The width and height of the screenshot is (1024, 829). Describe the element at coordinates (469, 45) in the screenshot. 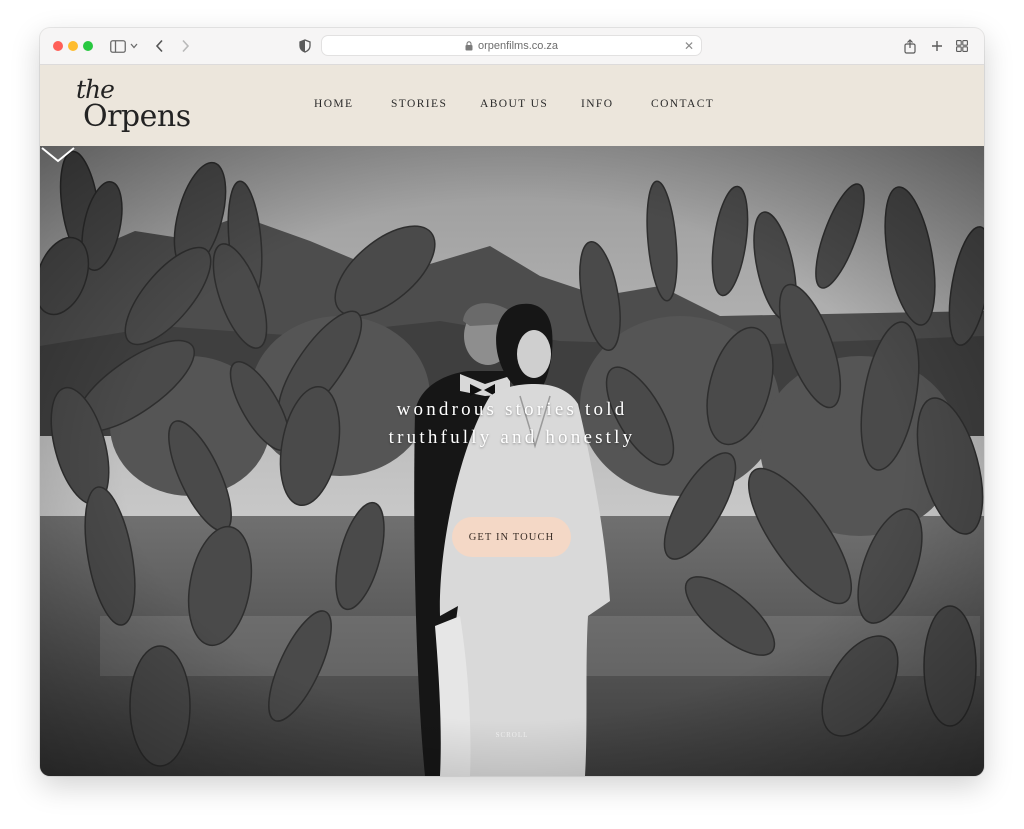

I see `lock-icon` at that location.